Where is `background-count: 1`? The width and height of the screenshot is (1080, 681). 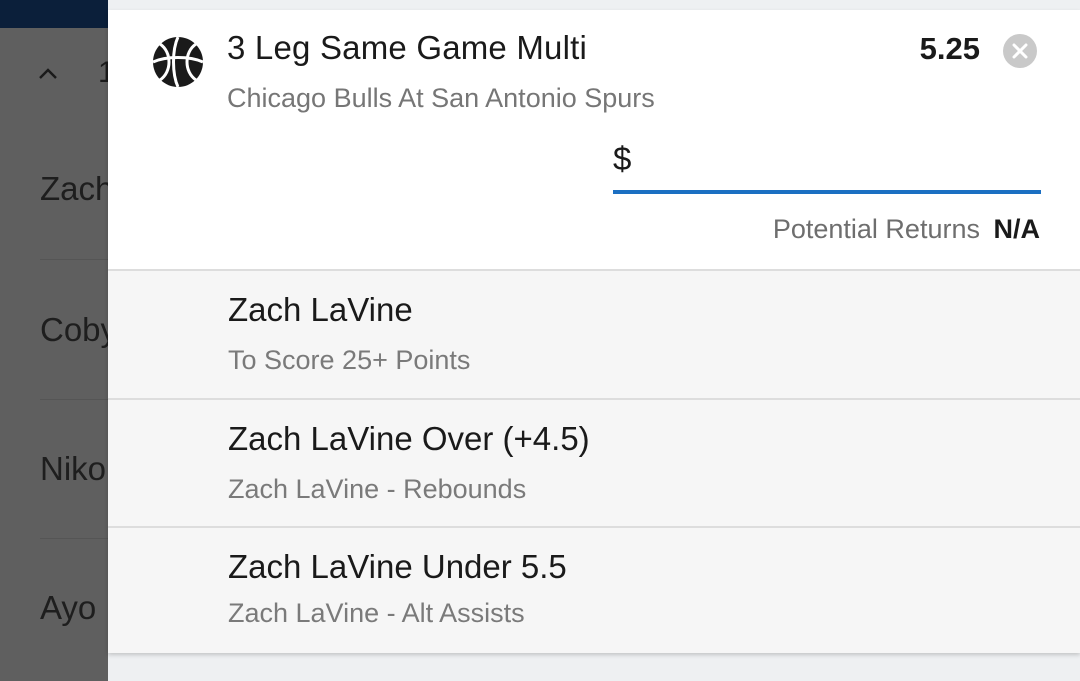 background-count: 1 is located at coordinates (103, 72).